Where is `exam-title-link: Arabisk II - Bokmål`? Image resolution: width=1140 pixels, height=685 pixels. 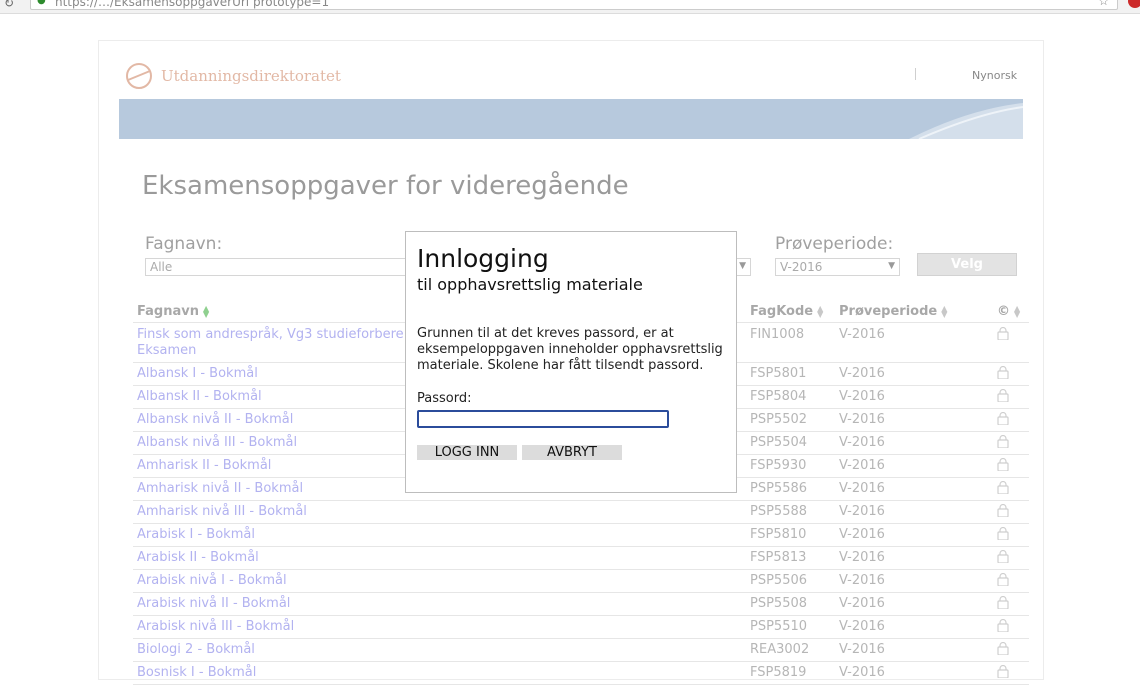
exam-title-link: Arabisk II - Bokmål is located at coordinates (198, 557).